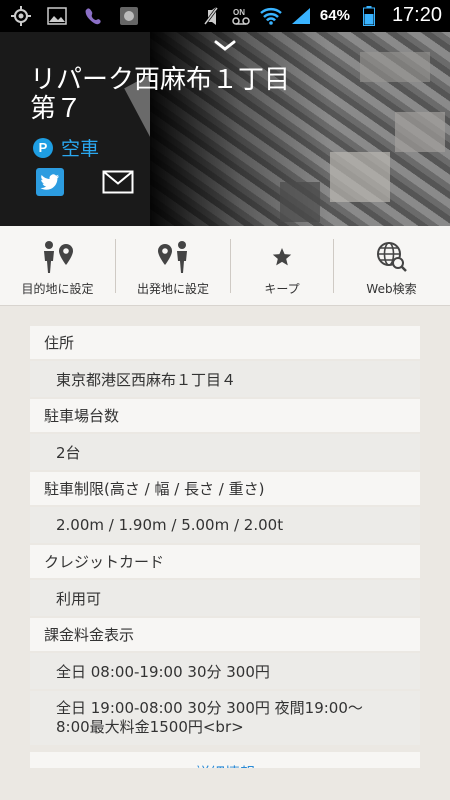 Image resolution: width=450 pixels, height=800 pixels. I want to click on mail-icon, so click(118, 182).